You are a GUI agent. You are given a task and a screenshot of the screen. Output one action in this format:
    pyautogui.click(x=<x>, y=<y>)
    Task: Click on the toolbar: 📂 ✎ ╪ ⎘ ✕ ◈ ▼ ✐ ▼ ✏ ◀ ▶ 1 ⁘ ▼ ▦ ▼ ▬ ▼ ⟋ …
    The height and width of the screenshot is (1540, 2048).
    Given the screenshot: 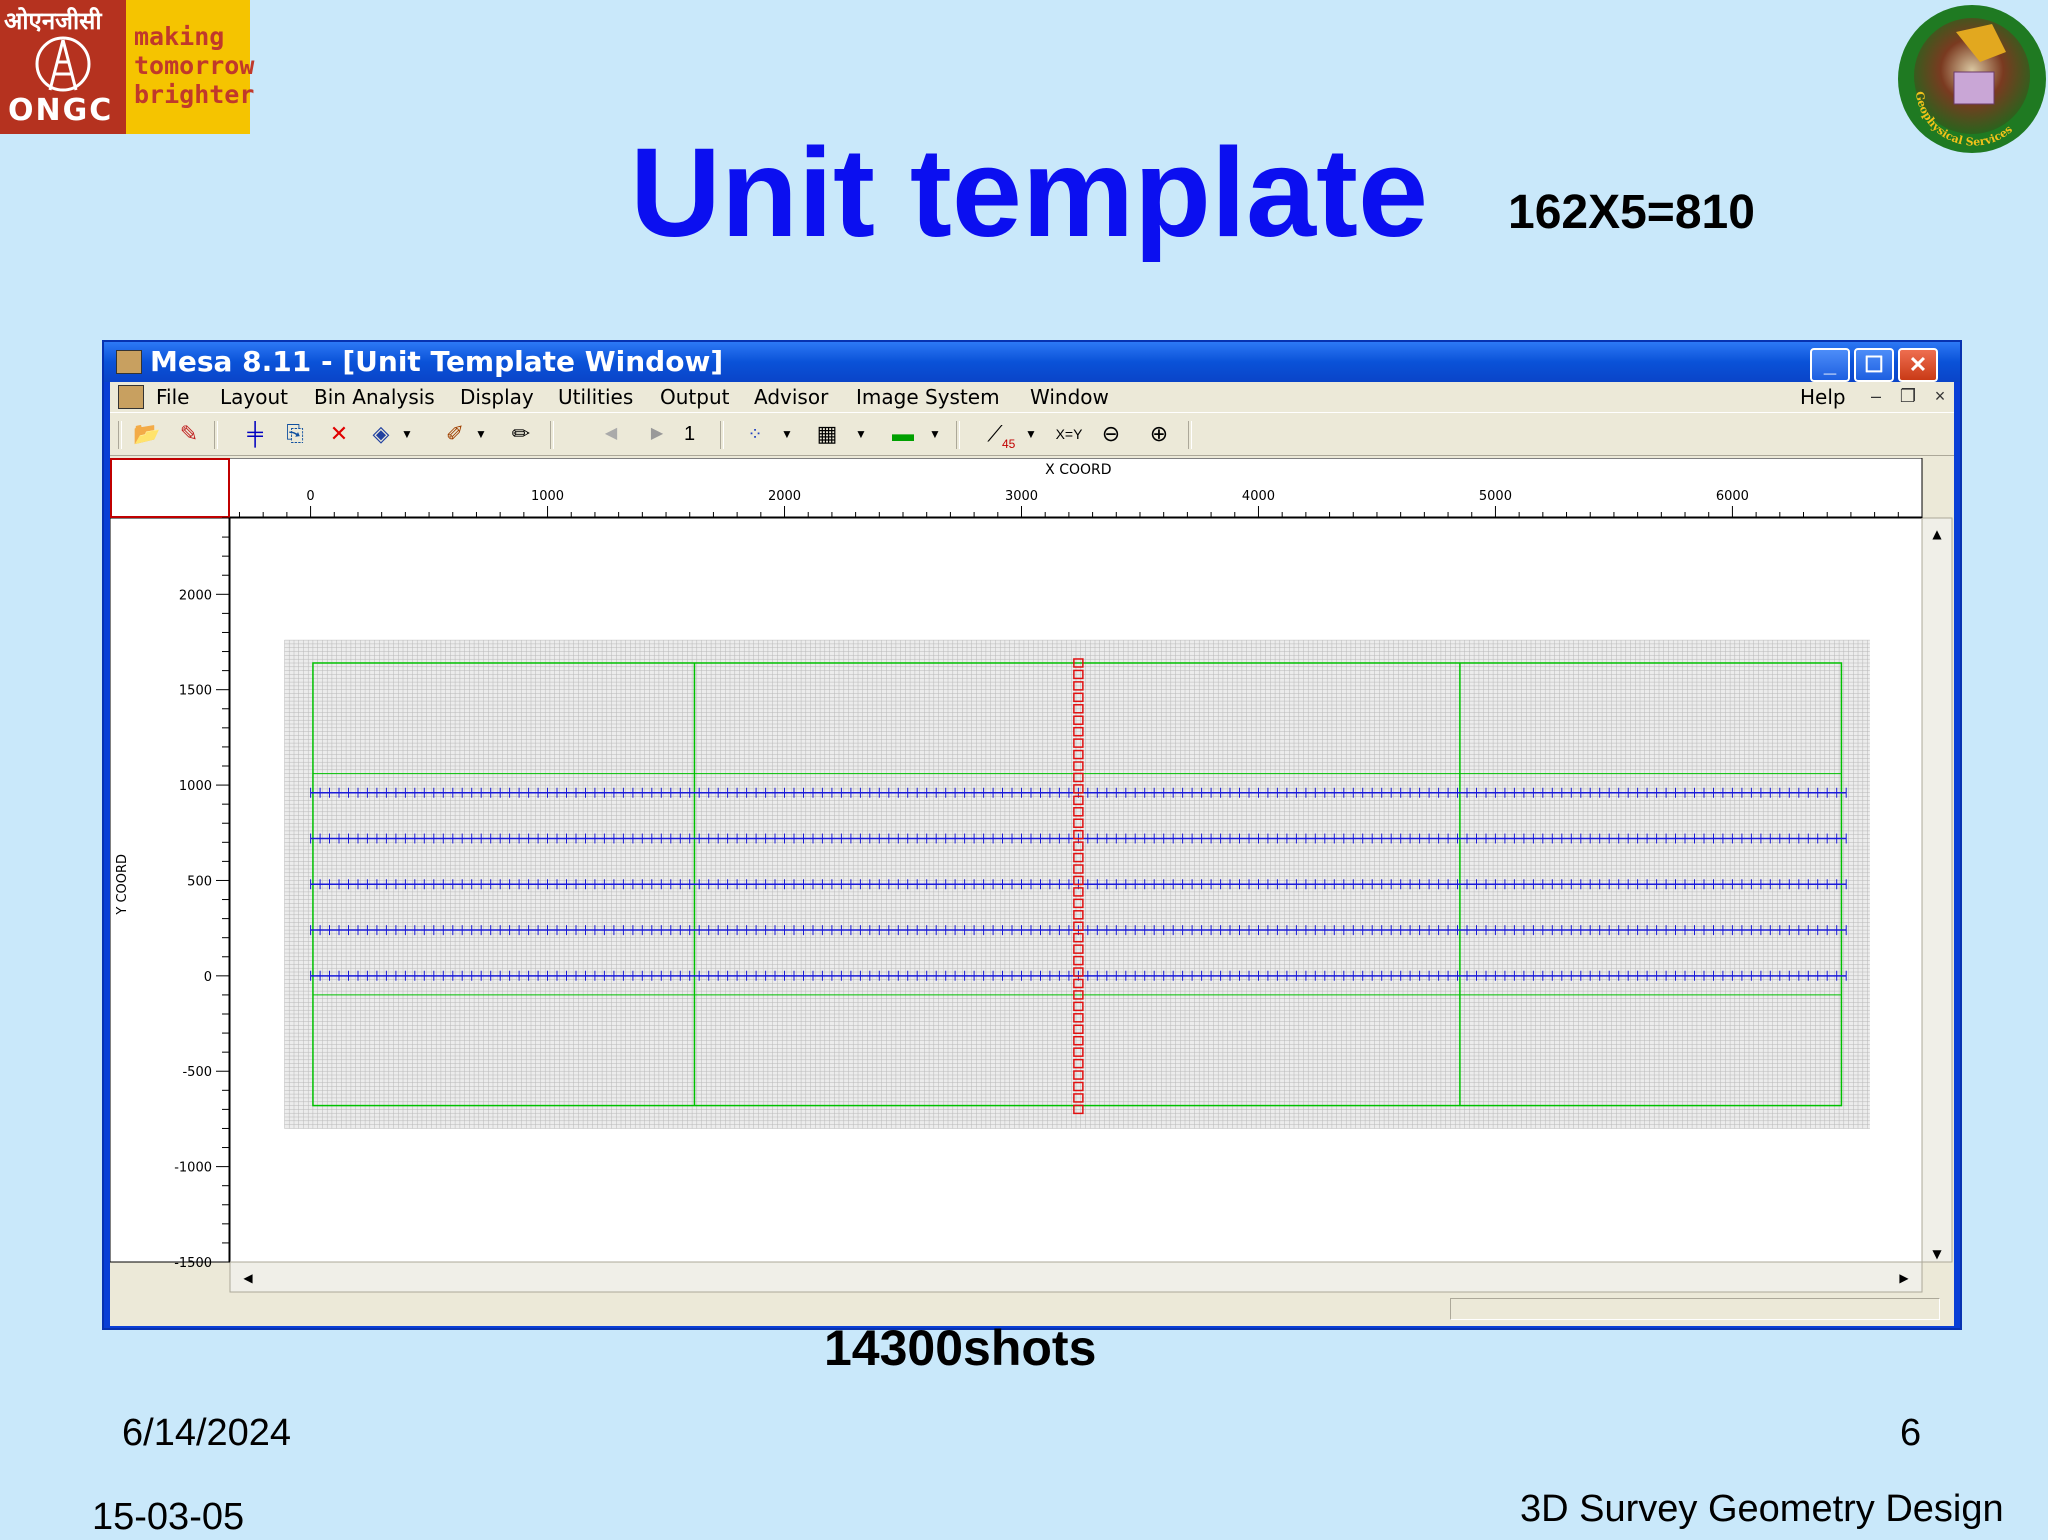 What is the action you would take?
    pyautogui.click(x=1032, y=434)
    